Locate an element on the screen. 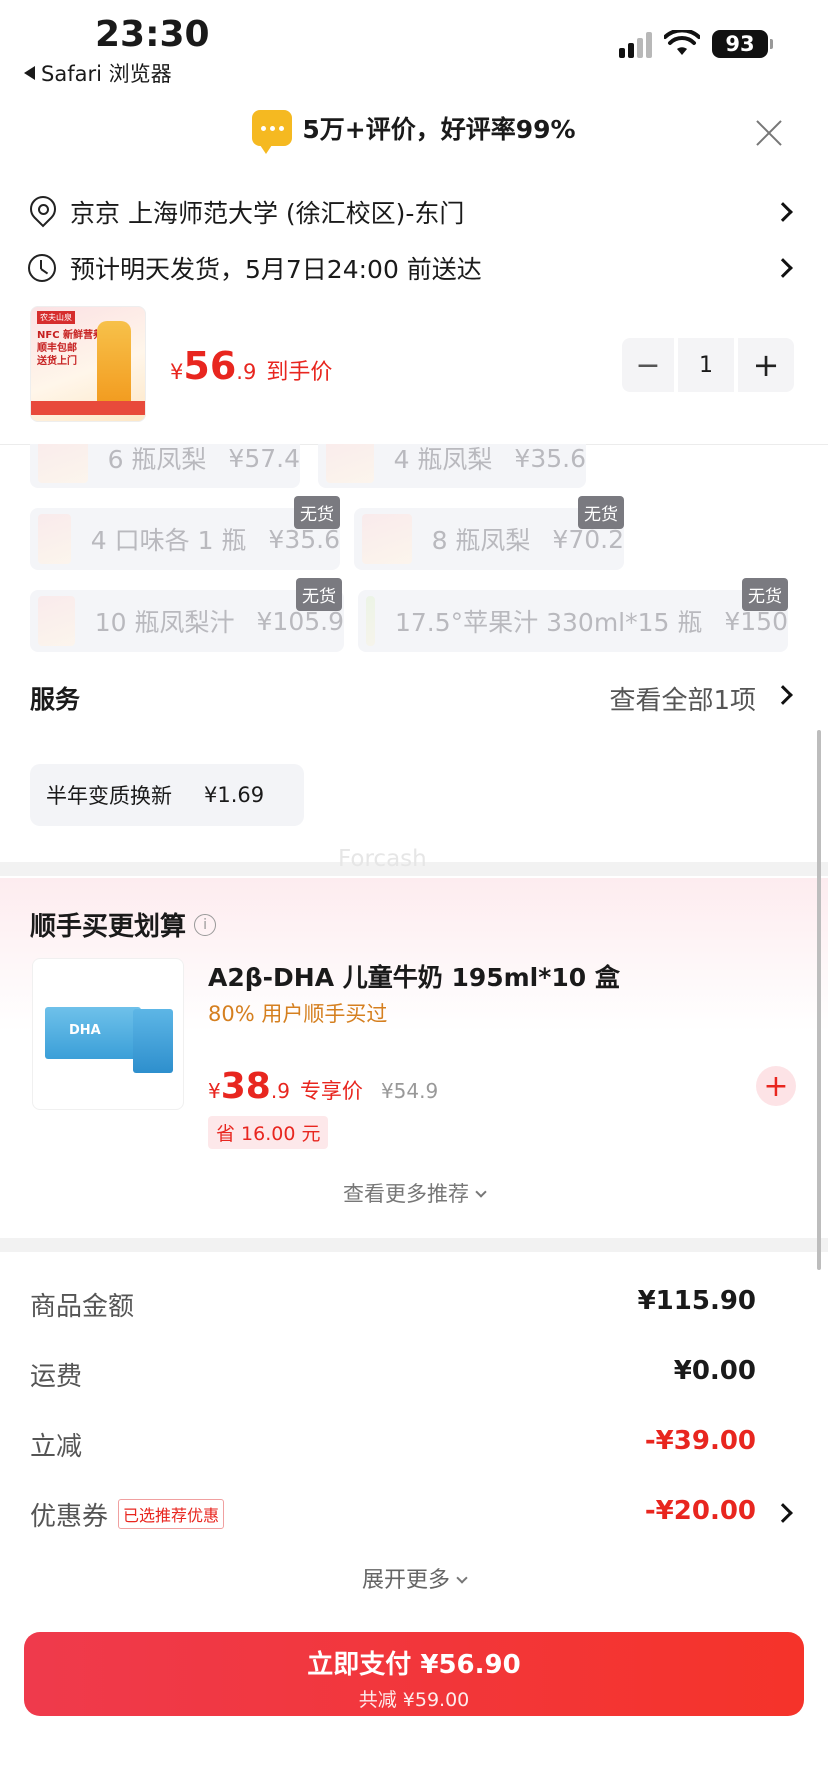  price-label: 专享价 is located at coordinates (331, 1091).